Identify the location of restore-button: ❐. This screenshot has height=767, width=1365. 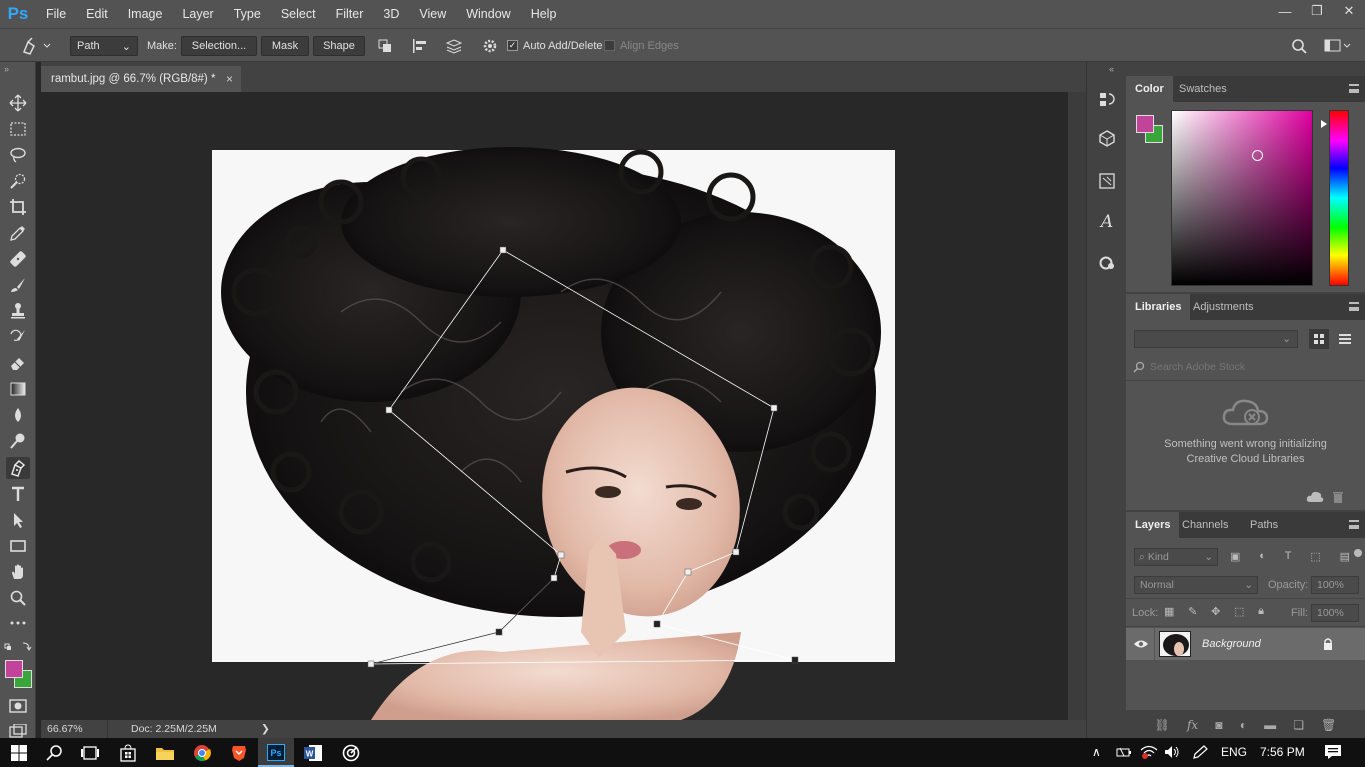
(1317, 11).